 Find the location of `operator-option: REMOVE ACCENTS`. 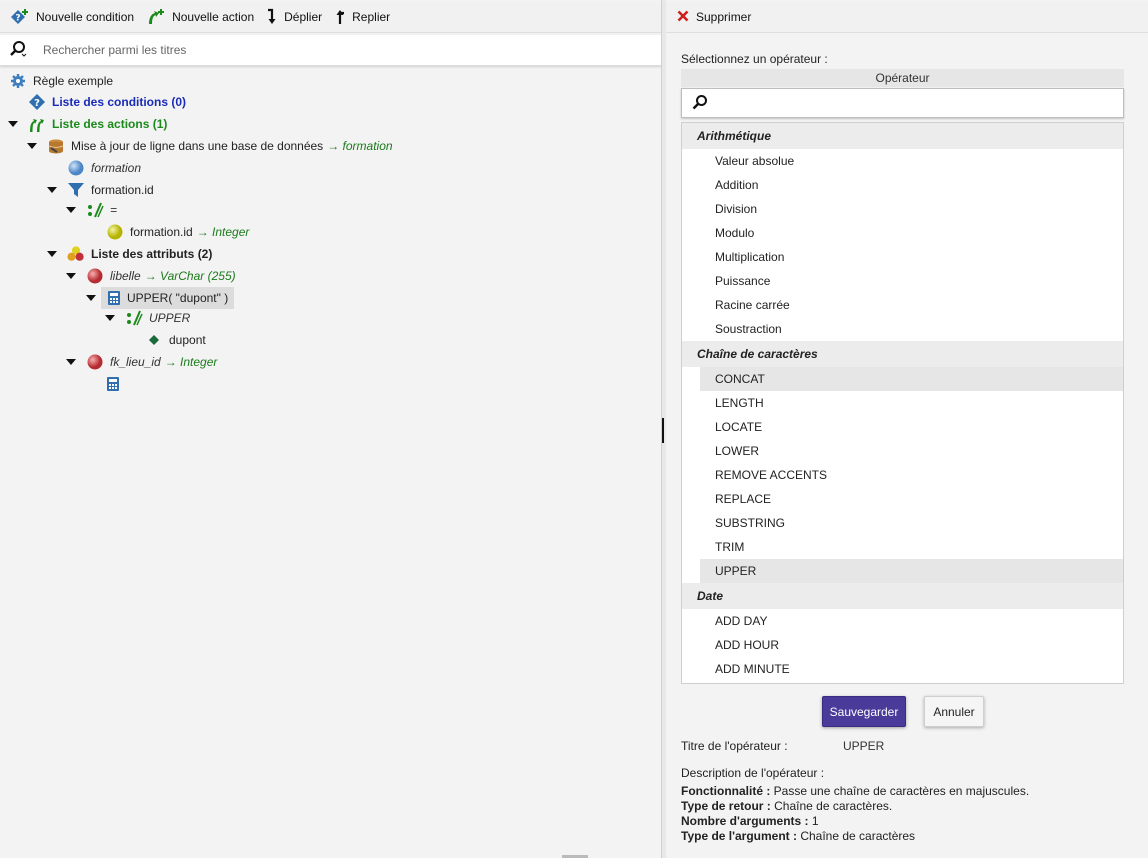

operator-option: REMOVE ACCENTS is located at coordinates (902, 475).